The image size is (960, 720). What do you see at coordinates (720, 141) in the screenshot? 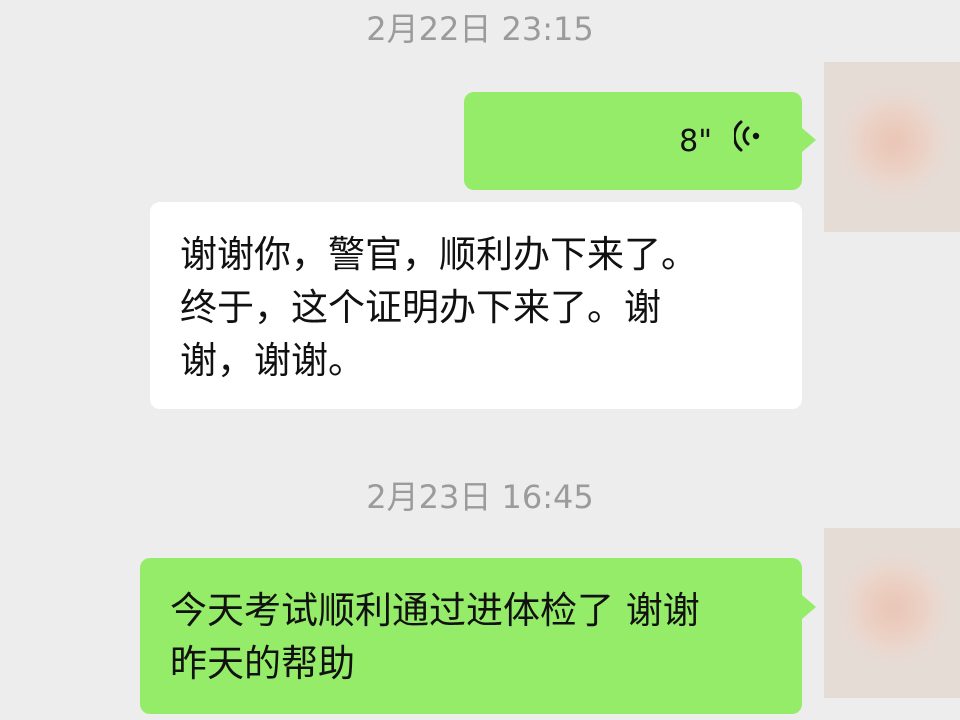
I see `voice-message-content: 8"` at bounding box center [720, 141].